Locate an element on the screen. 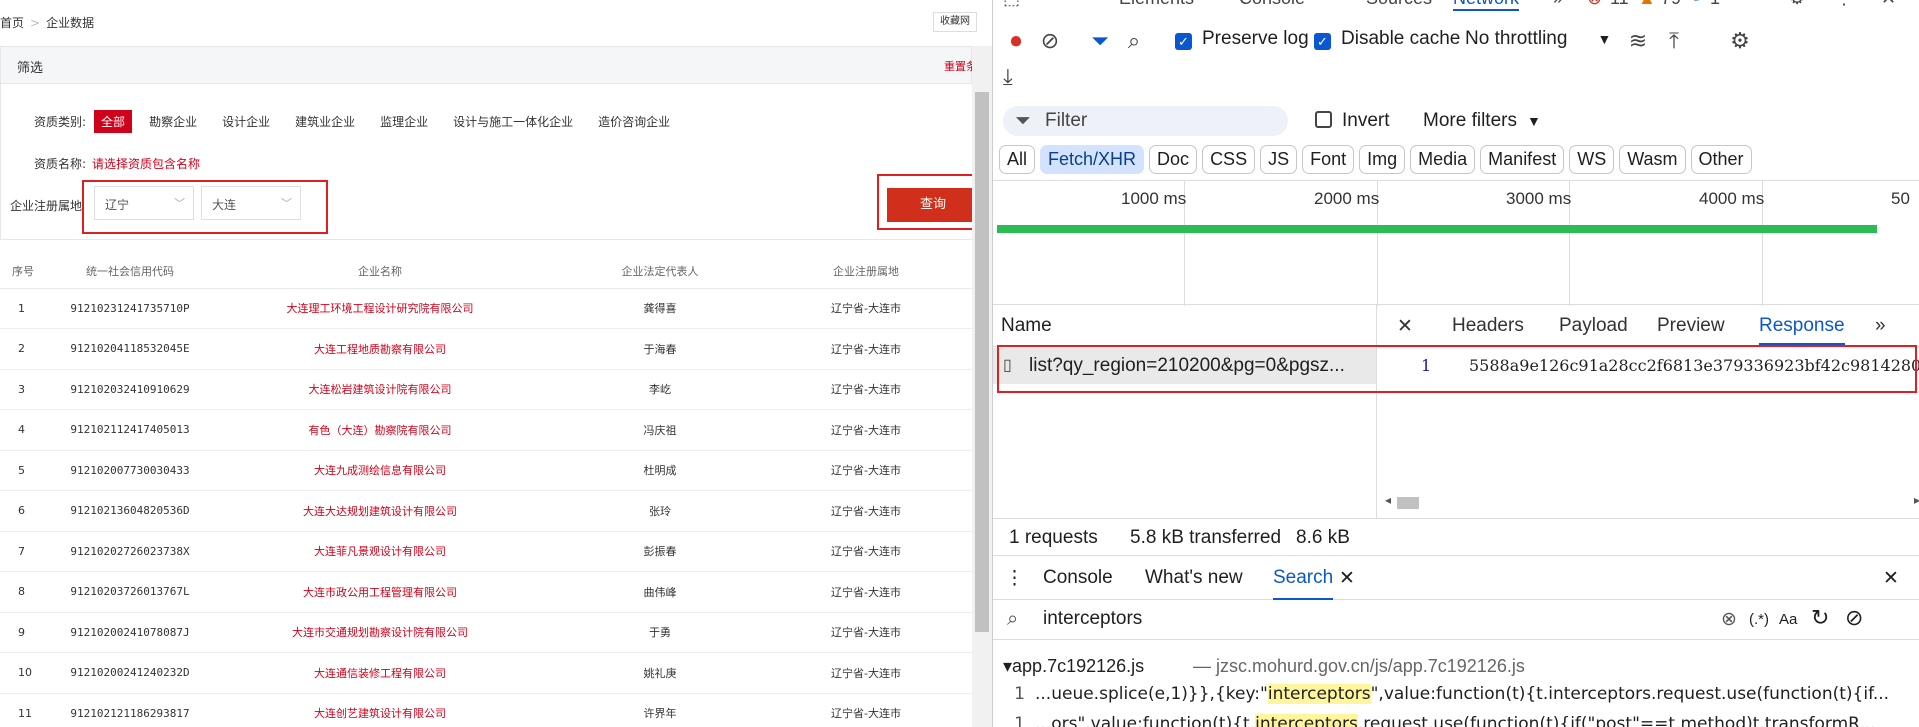 The image size is (1919, 727). qual-option-survey: 勘察企业 is located at coordinates (173, 121).